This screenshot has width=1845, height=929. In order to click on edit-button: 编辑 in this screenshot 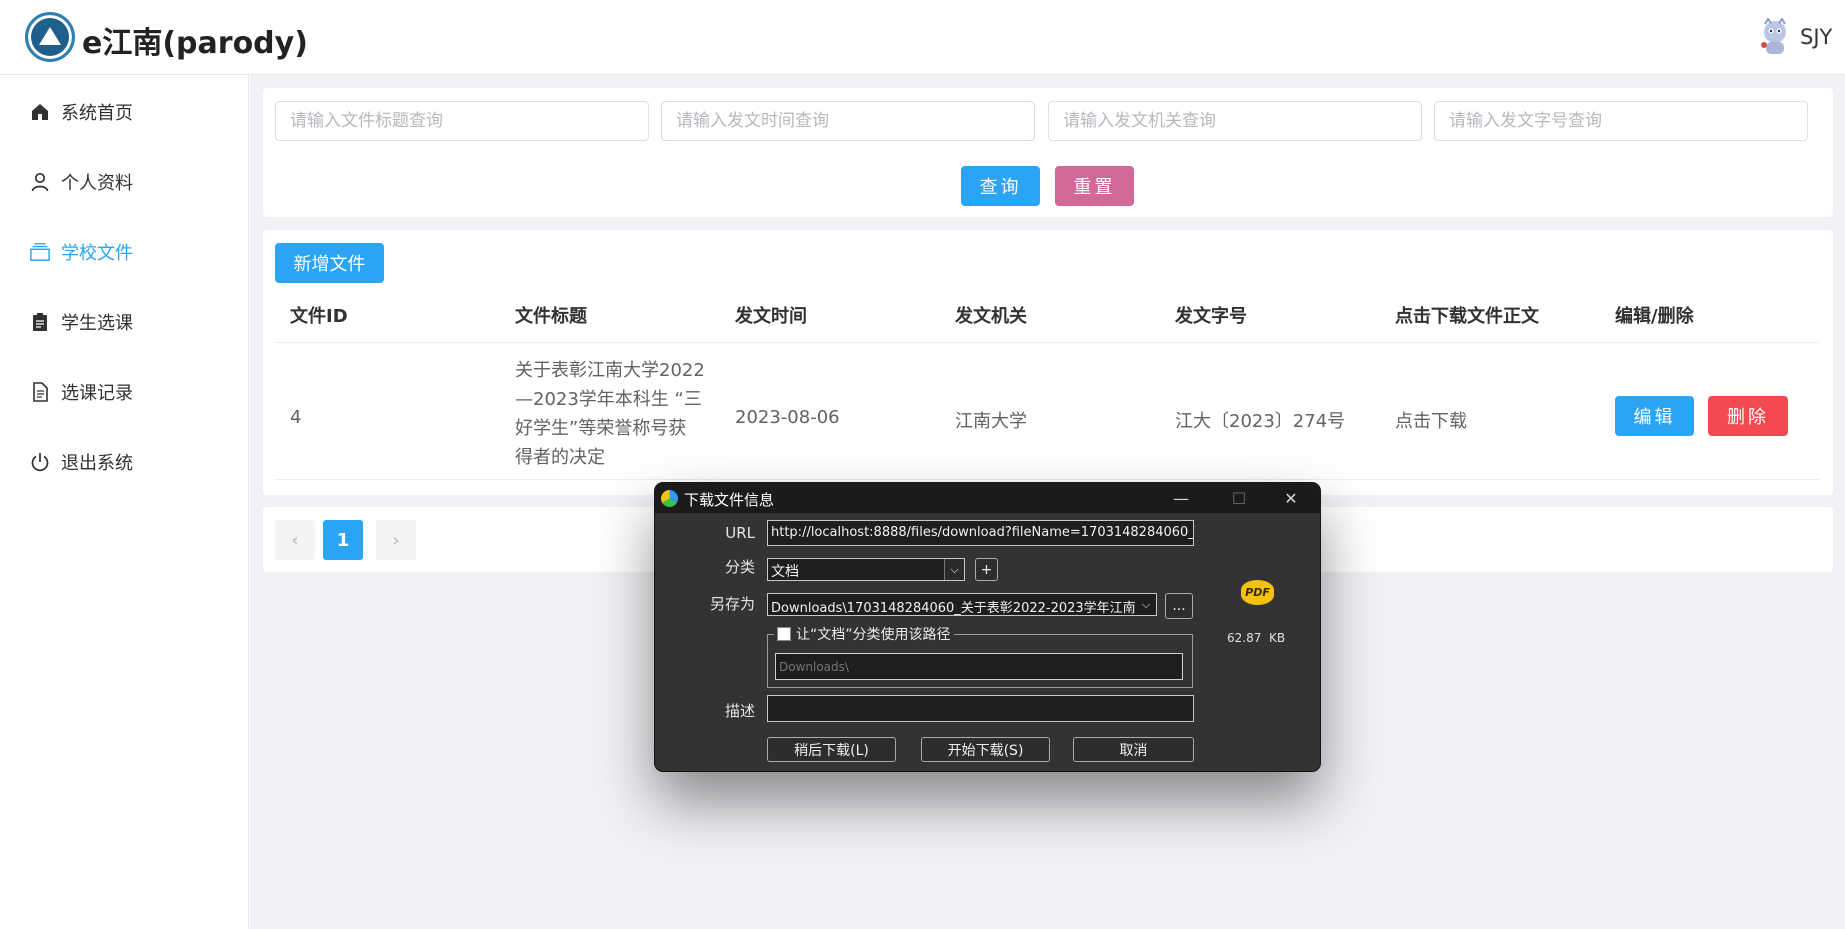, I will do `click(1654, 416)`.